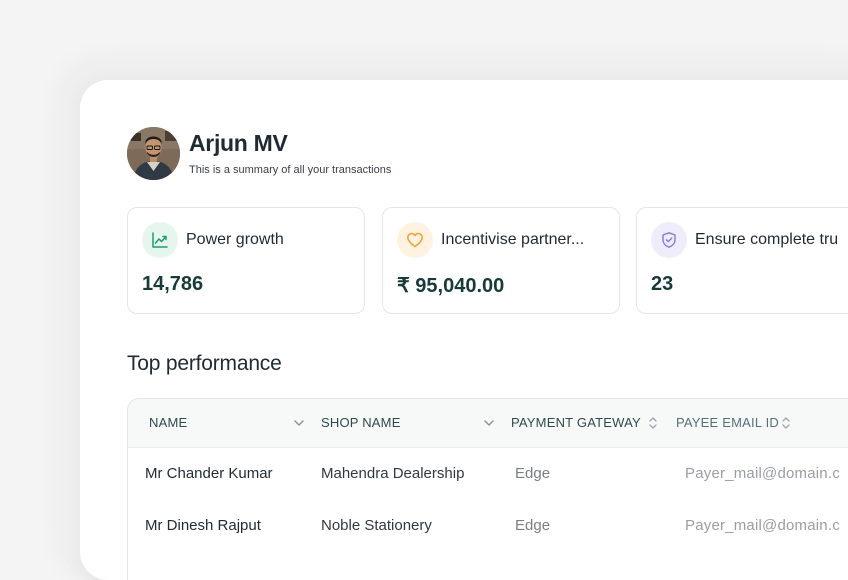 The width and height of the screenshot is (848, 580). I want to click on cell-shop-name: Mahendra Dealership, so click(393, 473).